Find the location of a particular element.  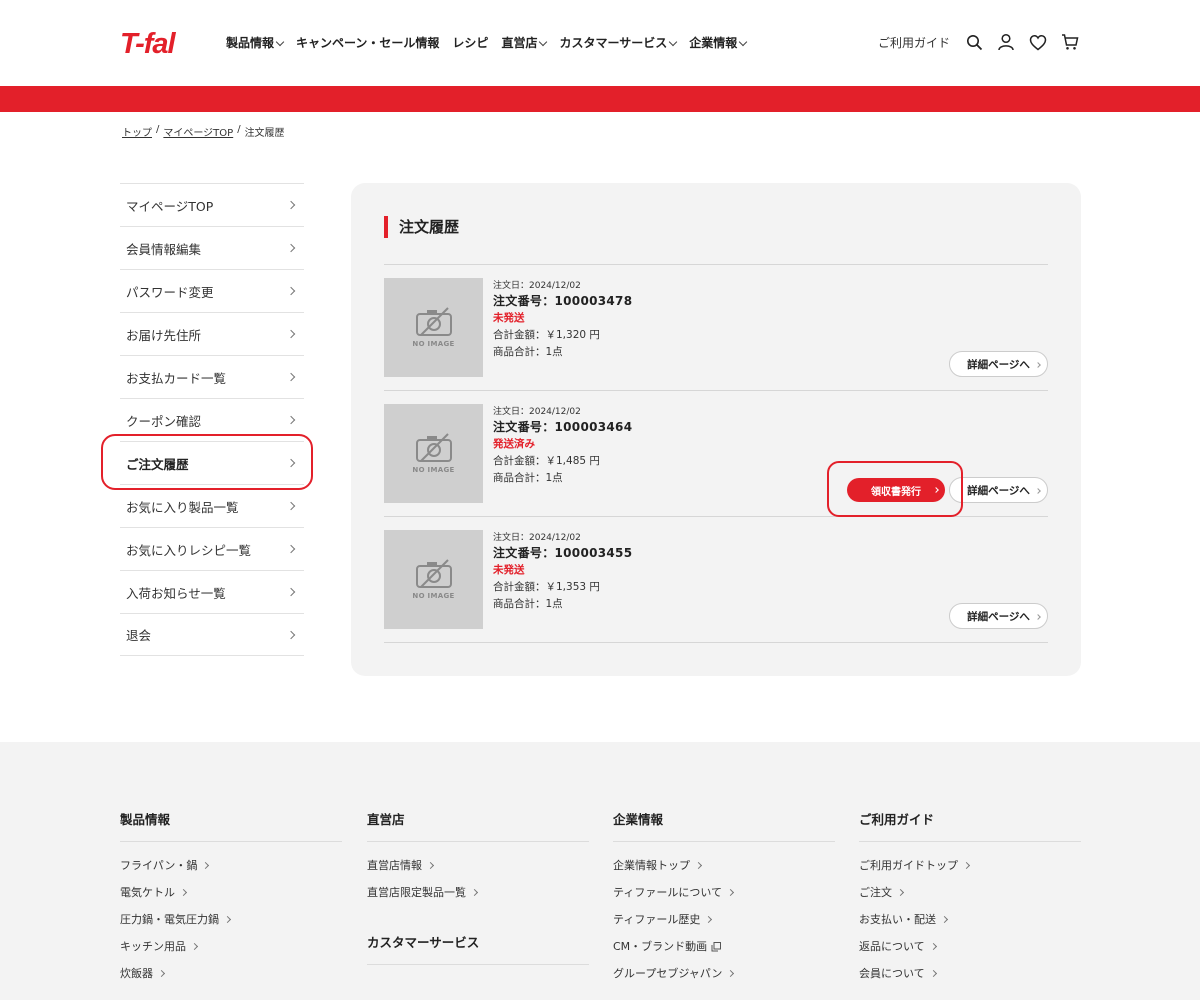

footer-link: キッチン用品 is located at coordinates (231, 946).